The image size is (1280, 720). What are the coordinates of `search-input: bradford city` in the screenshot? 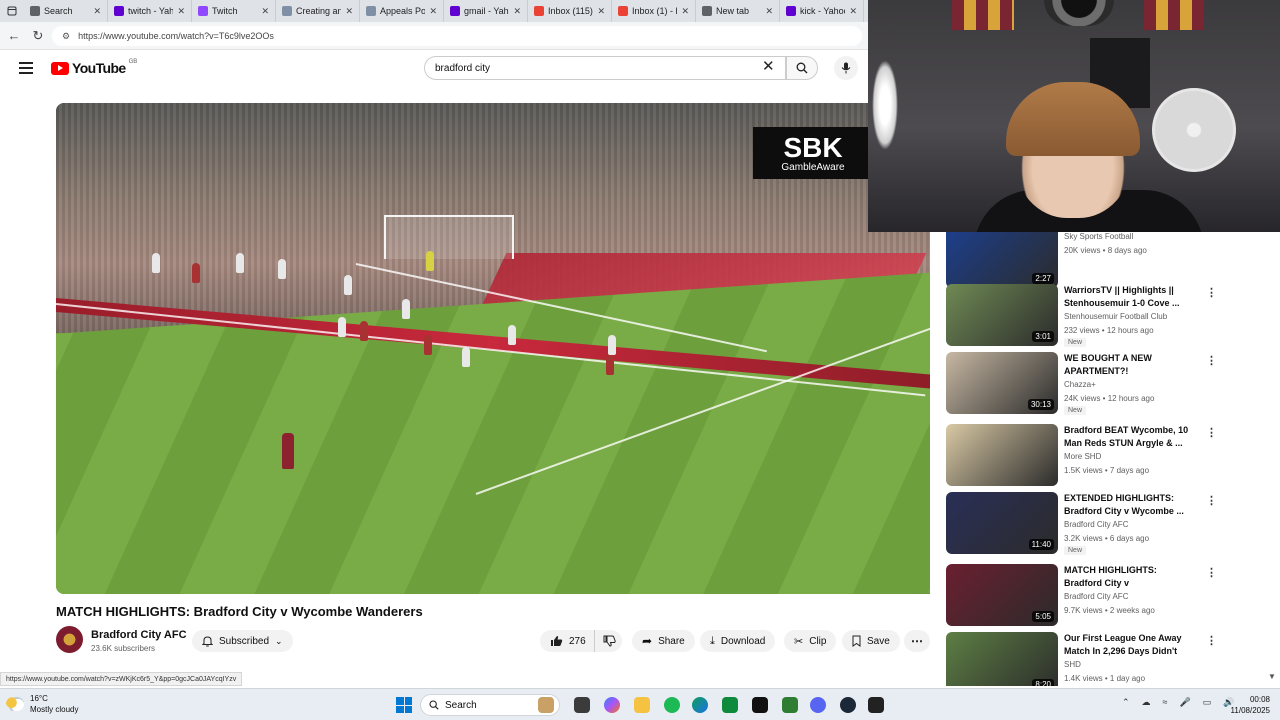 It's located at (605, 68).